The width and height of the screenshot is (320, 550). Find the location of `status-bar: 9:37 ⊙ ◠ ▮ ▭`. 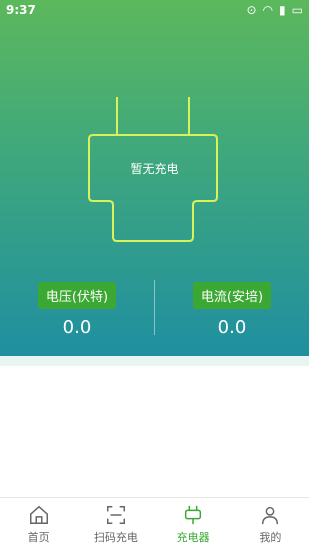

status-bar: 9:37 ⊙ ◠ ▮ ▭ is located at coordinates (154, 11).